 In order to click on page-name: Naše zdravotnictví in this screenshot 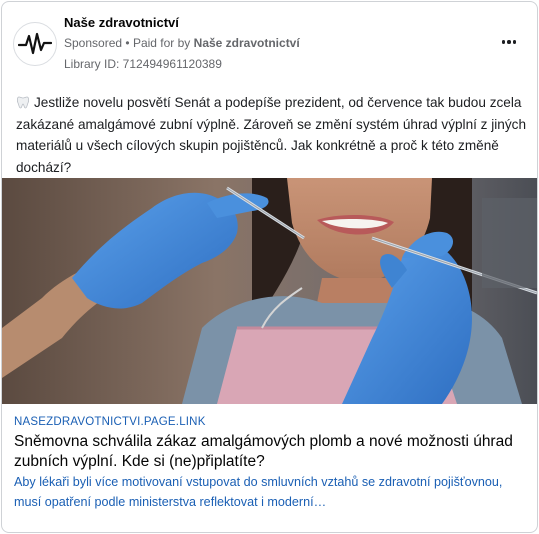, I will do `click(121, 22)`.